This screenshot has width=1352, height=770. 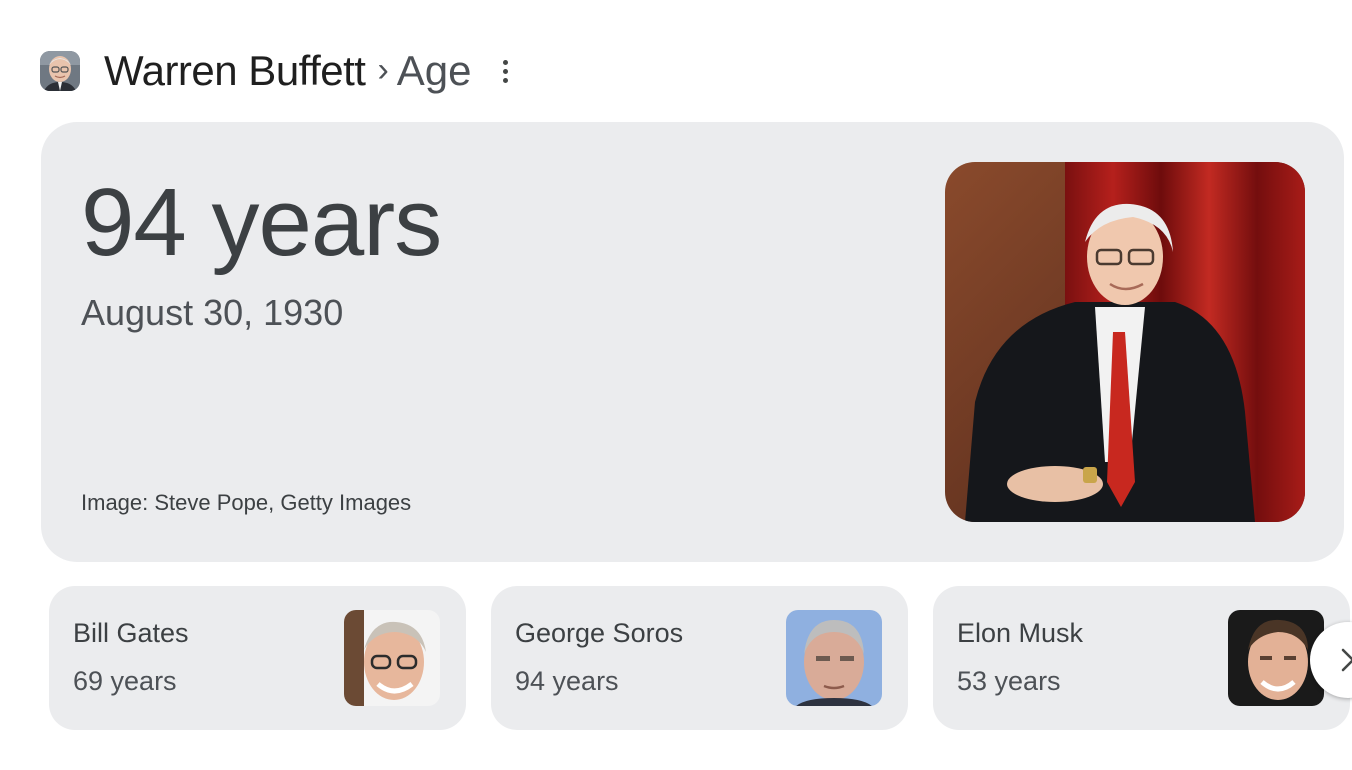 What do you see at coordinates (235, 71) in the screenshot?
I see `entity-title: Warren Buffett` at bounding box center [235, 71].